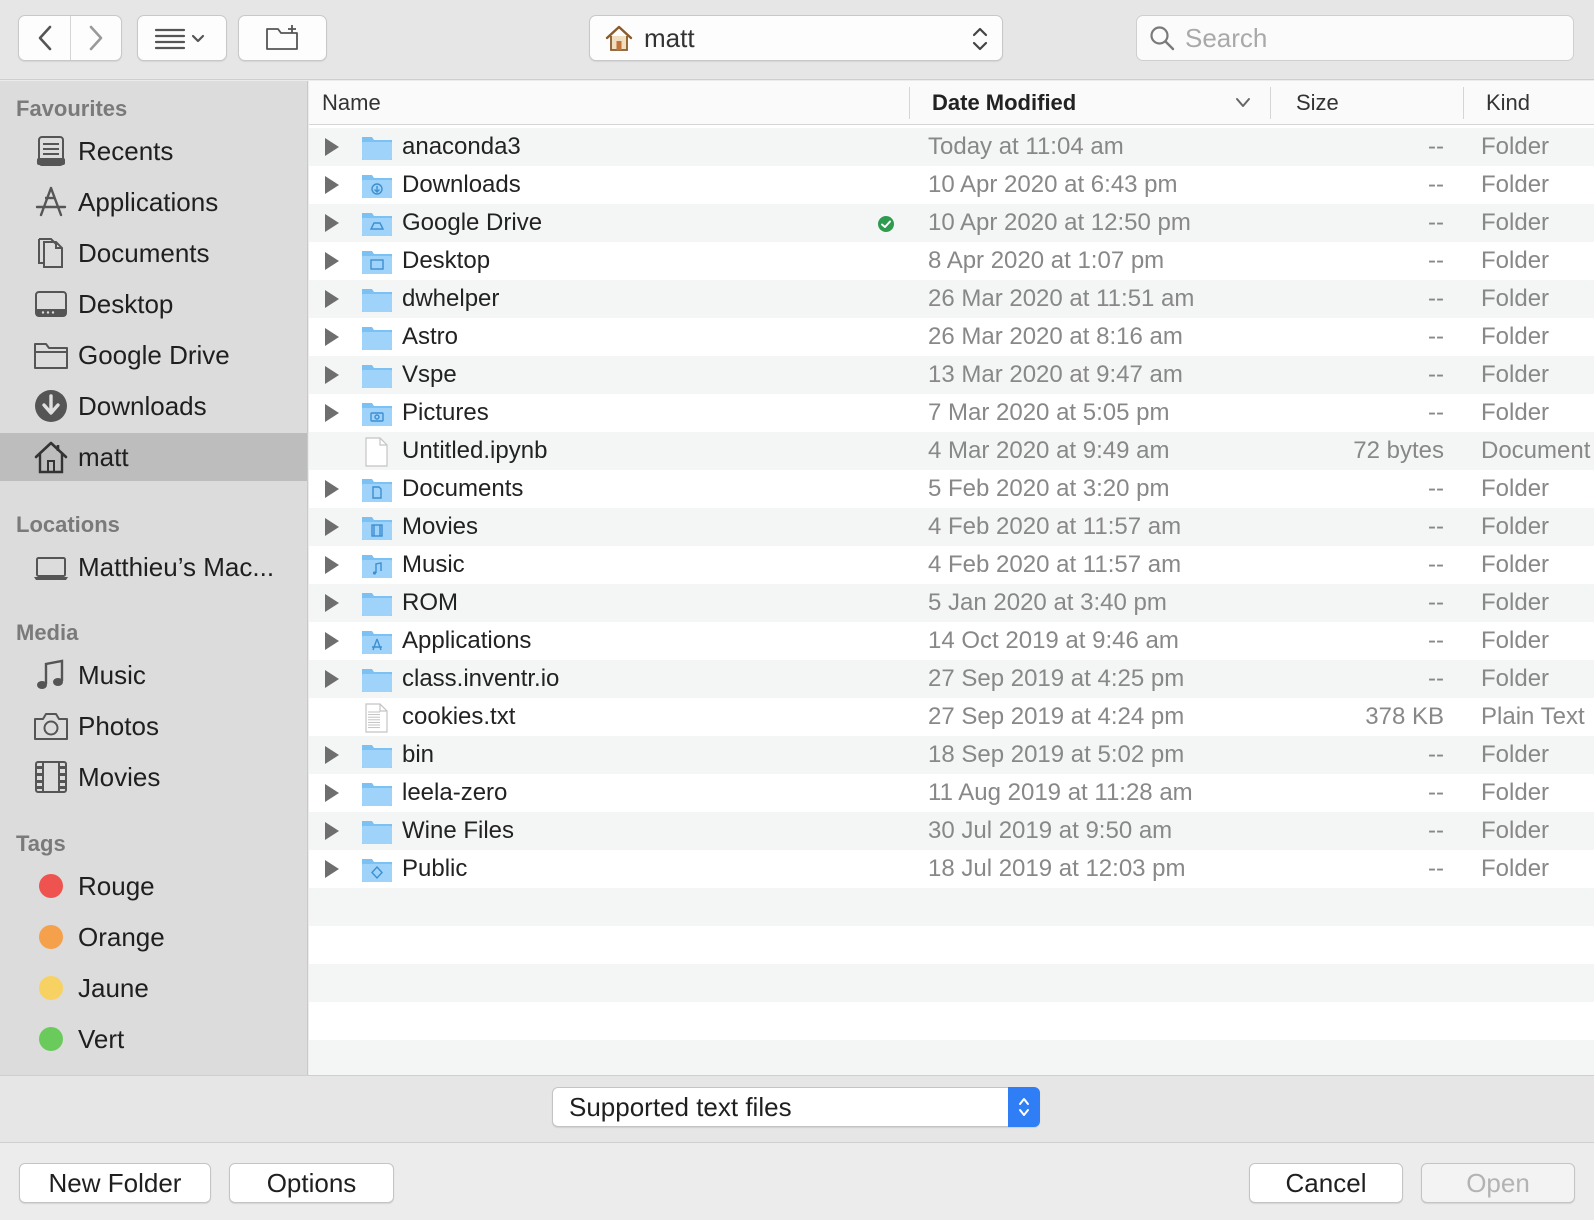 Image resolution: width=1594 pixels, height=1220 pixels. I want to click on file-row: Music 4 Feb 2020 at 11:57 am -- Folder, so click(951, 565).